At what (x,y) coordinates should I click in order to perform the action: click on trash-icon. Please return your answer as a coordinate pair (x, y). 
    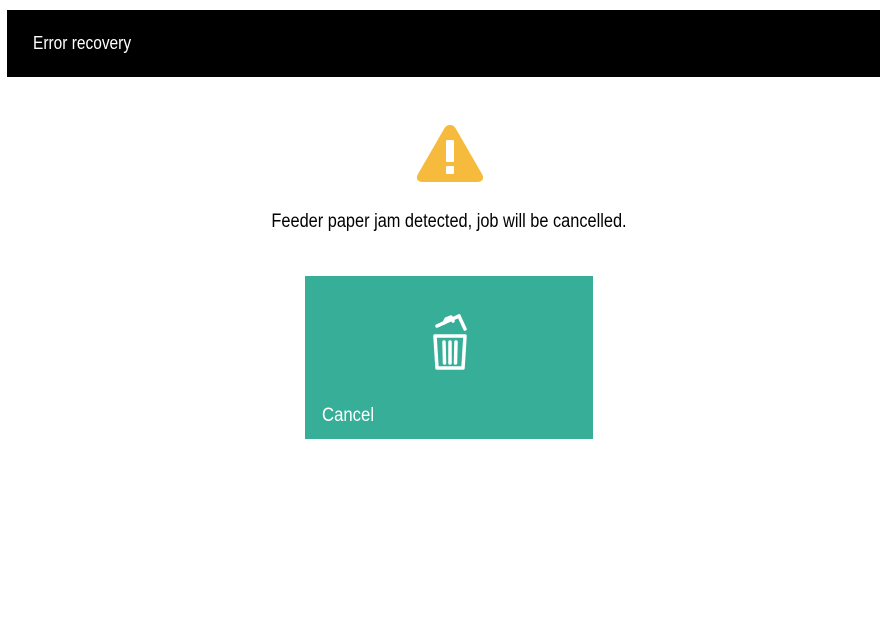
    Looking at the image, I should click on (450, 342).